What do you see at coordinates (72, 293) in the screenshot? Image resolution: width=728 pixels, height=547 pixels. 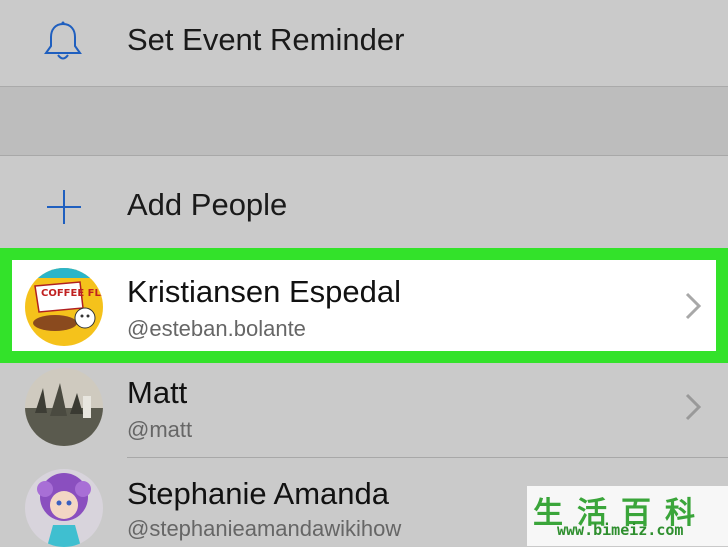 I see `avatar-text-1: COFFEE FLAKES!` at bounding box center [72, 293].